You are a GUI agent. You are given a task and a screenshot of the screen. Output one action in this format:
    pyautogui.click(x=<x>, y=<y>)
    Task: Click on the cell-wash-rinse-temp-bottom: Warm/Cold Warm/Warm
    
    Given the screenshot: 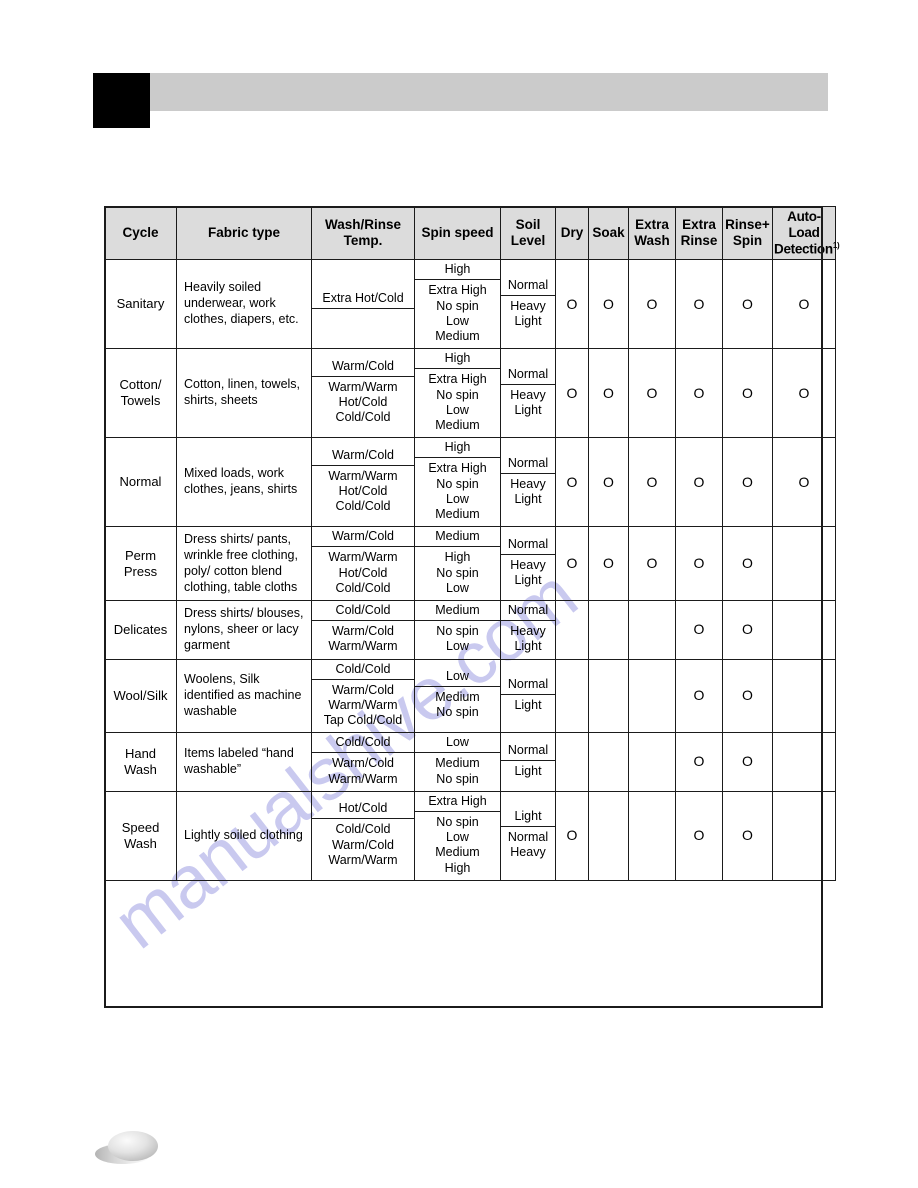 What is the action you would take?
    pyautogui.click(x=363, y=640)
    